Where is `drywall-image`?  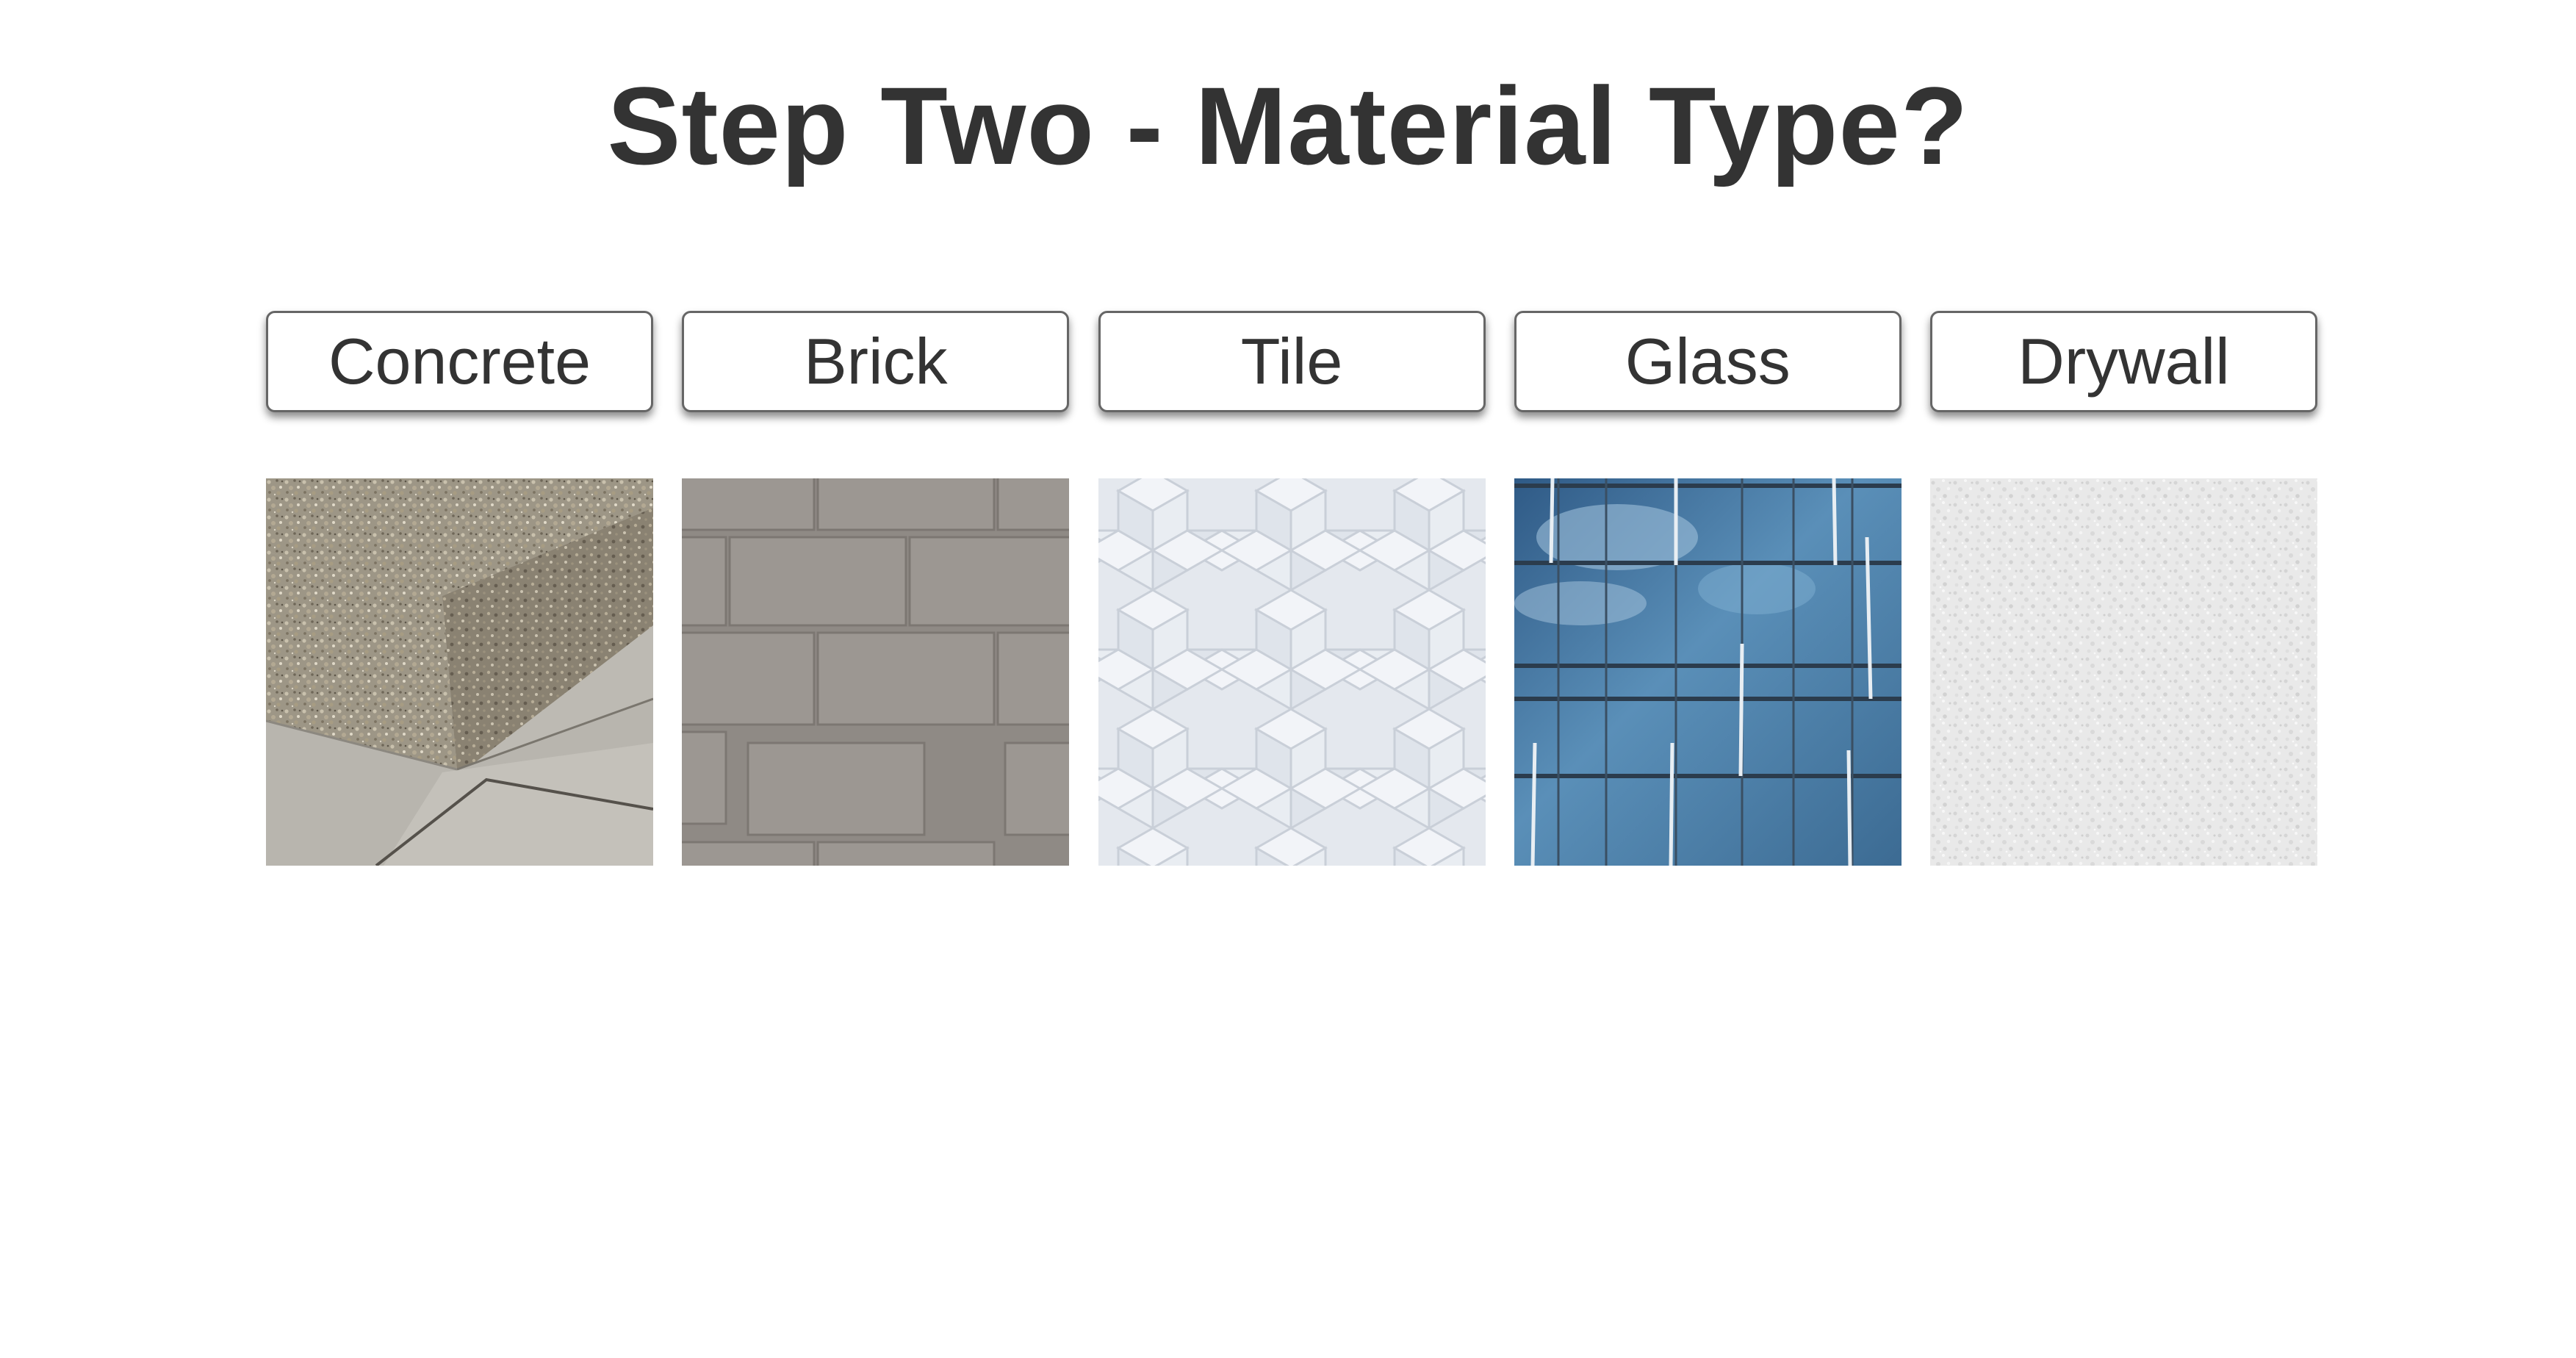 drywall-image is located at coordinates (2123, 672).